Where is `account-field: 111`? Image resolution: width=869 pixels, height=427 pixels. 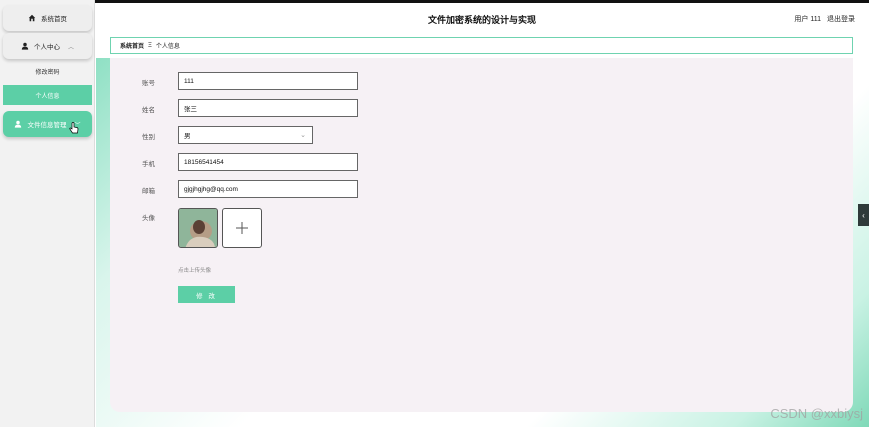 account-field: 111 is located at coordinates (268, 81).